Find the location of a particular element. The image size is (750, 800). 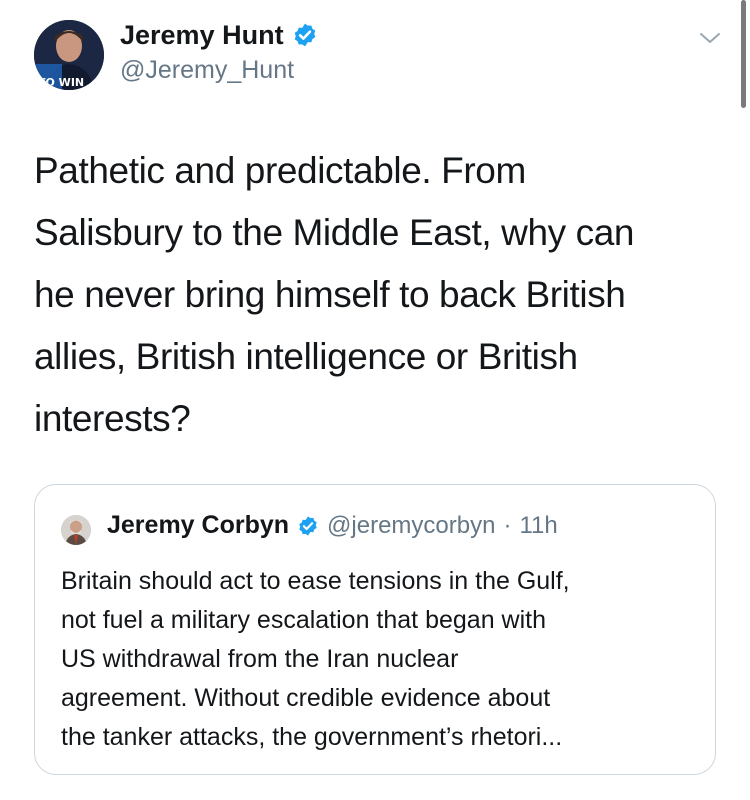

quoted-author-name: Jeremy Corbyn is located at coordinates (198, 525).